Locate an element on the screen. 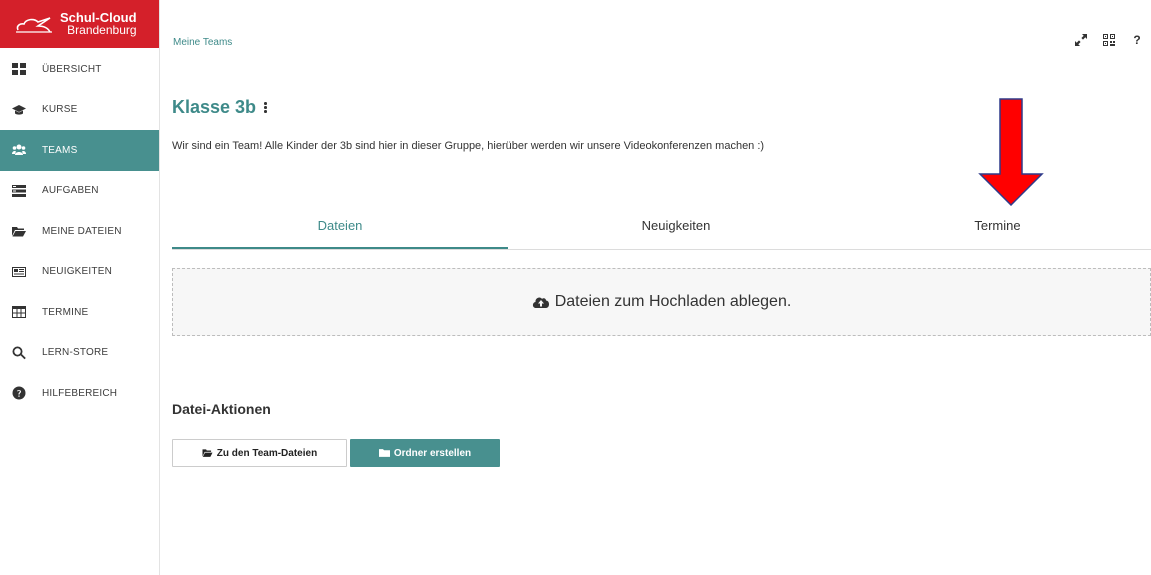 The width and height of the screenshot is (1151, 575). sidebar-item-label: TEAMS is located at coordinates (60, 150).